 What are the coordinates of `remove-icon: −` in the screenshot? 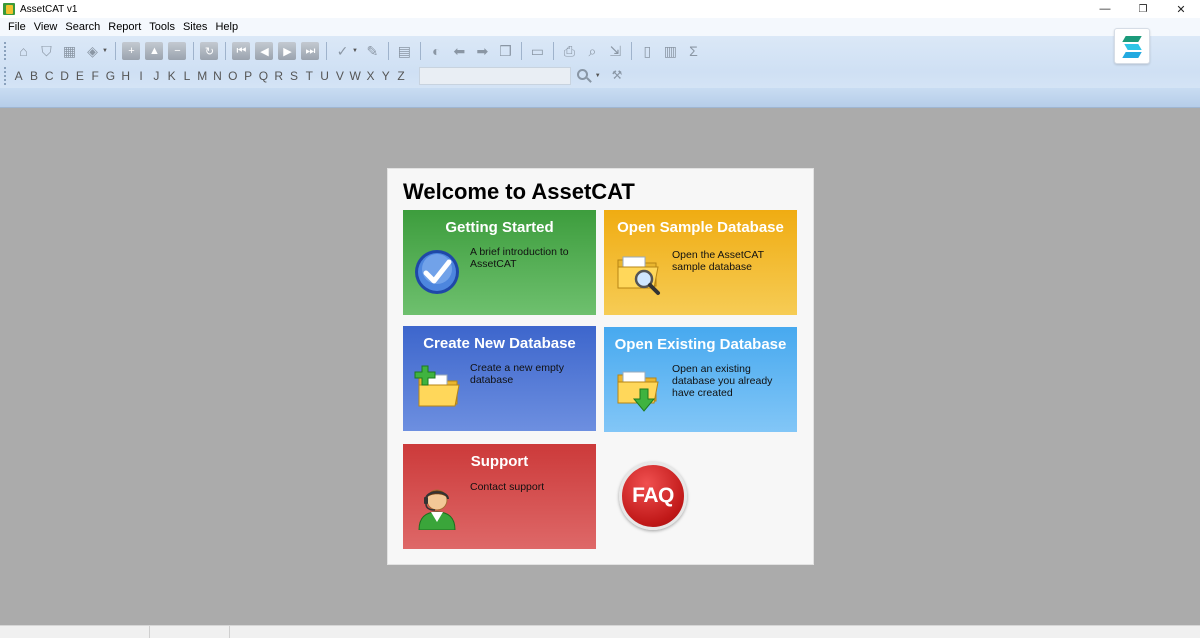 It's located at (177, 51).